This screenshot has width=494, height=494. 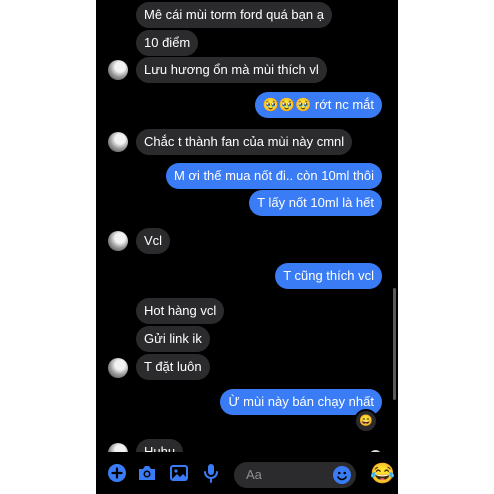 I want to click on message-text: M ơi thế mua nốt đi.. còn 10ml thôi, so click(x=273, y=175).